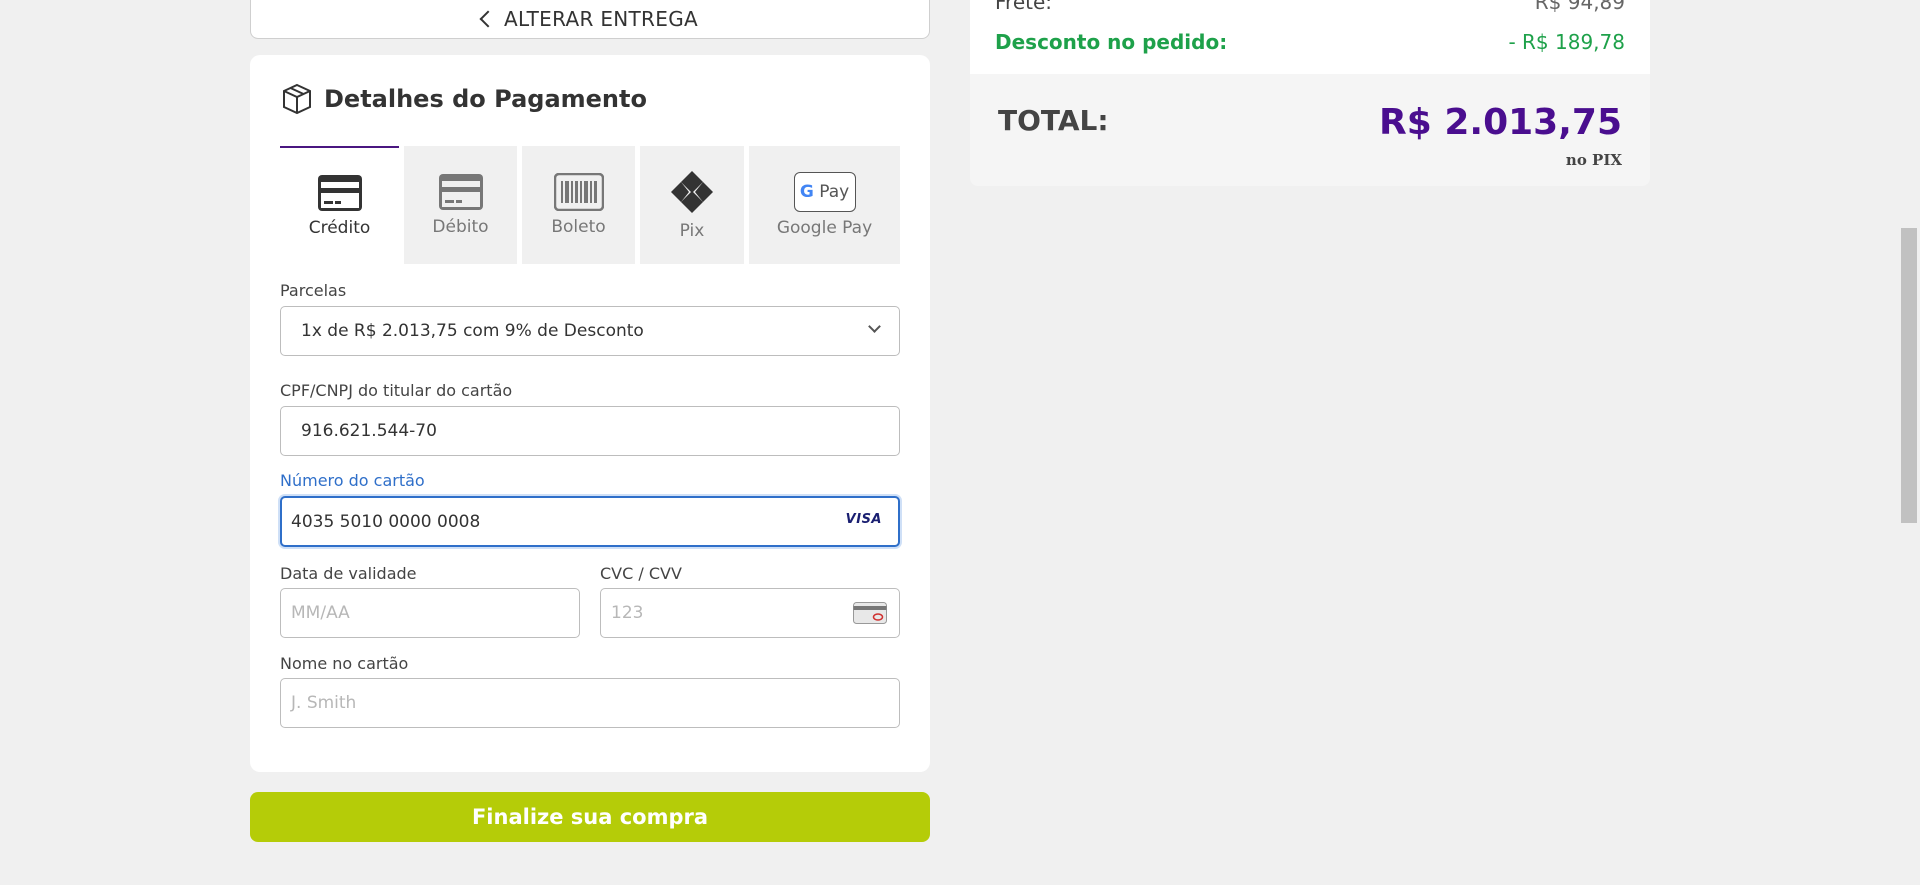  I want to click on tab-google-pay: G Pay Google Pay, so click(824, 205).